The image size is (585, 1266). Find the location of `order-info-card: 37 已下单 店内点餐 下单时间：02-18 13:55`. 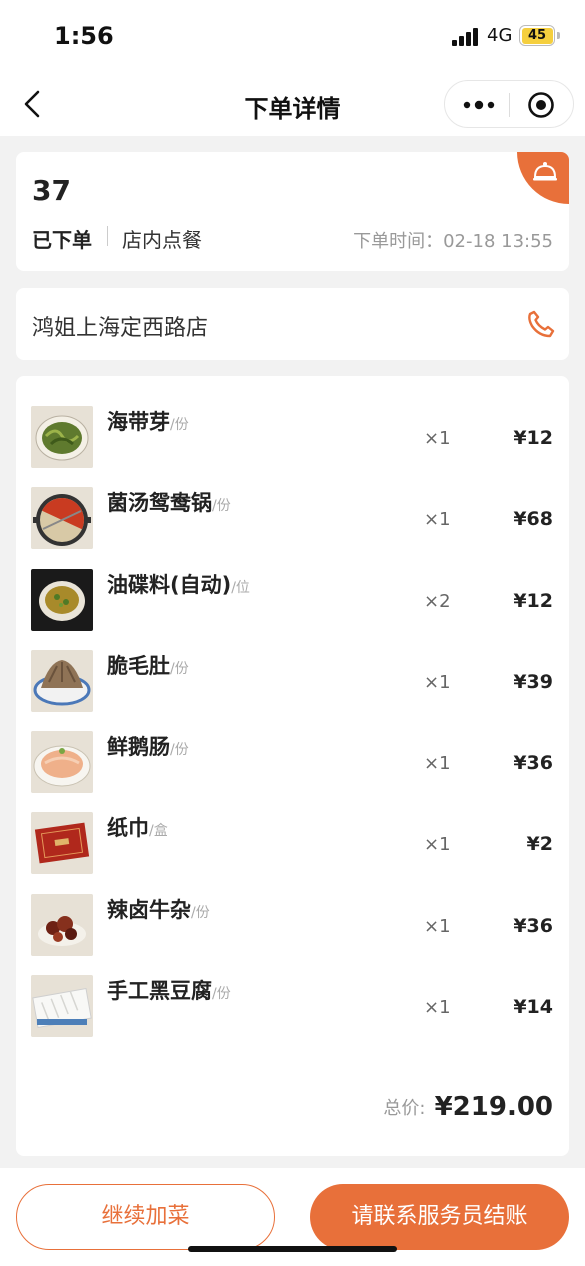

order-info-card: 37 已下单 店内点餐 下单时间：02-18 13:55 is located at coordinates (292, 211).